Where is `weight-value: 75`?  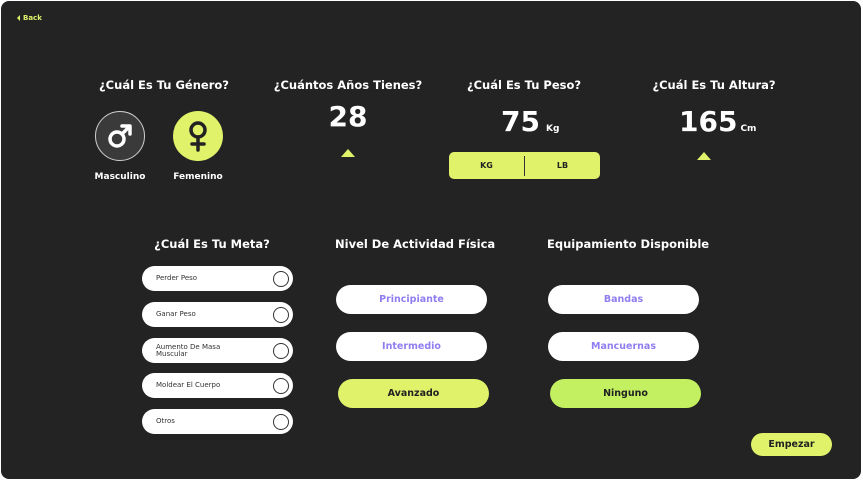
weight-value: 75 is located at coordinates (520, 121).